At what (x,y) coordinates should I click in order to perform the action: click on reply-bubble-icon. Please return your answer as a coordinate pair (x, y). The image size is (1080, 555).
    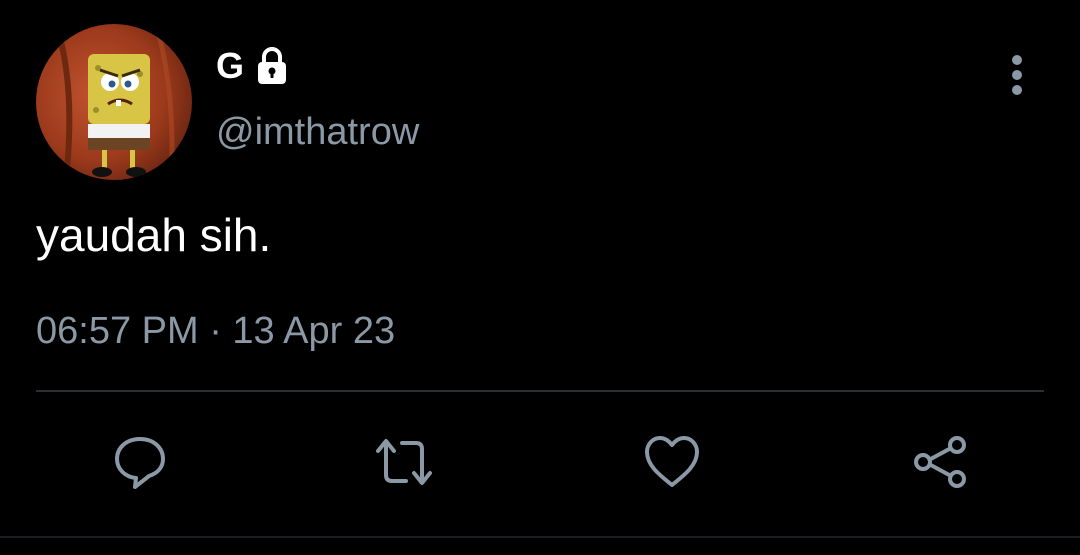
    Looking at the image, I should click on (140, 463).